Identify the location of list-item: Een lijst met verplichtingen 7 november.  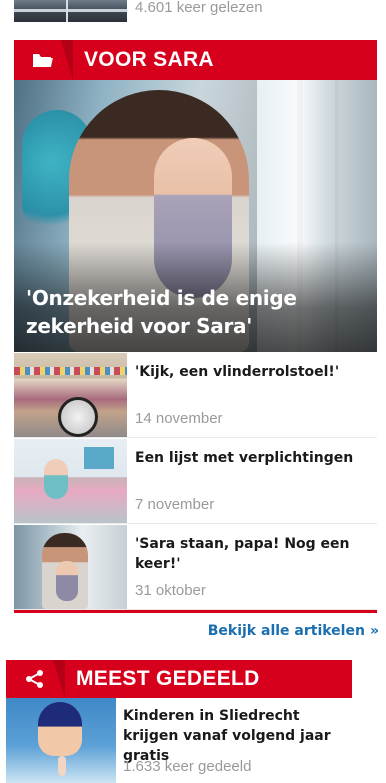
(195, 481).